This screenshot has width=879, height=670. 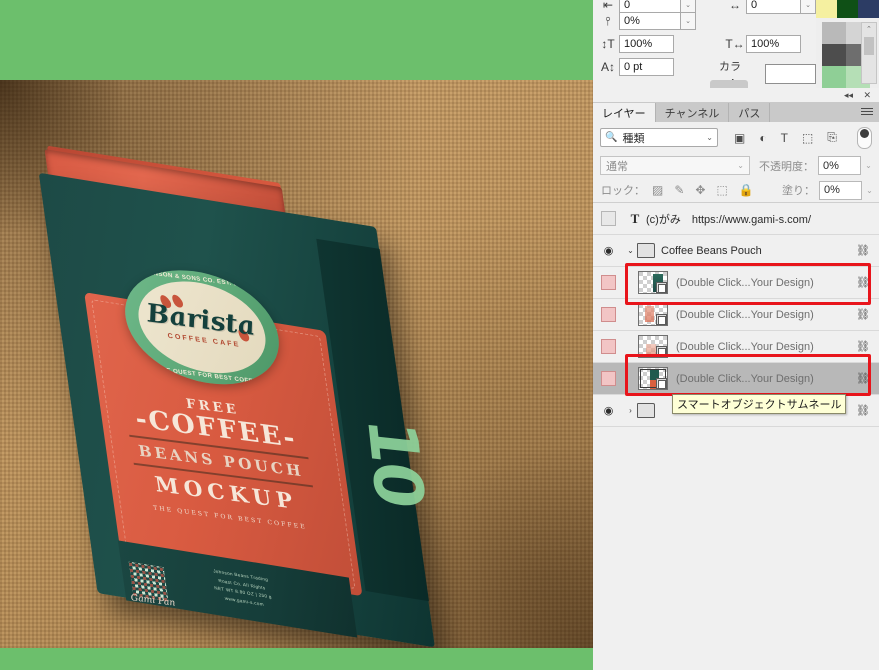 What do you see at coordinates (869, 29) in the screenshot?
I see `chevron-up-icon: ⌃` at bounding box center [869, 29].